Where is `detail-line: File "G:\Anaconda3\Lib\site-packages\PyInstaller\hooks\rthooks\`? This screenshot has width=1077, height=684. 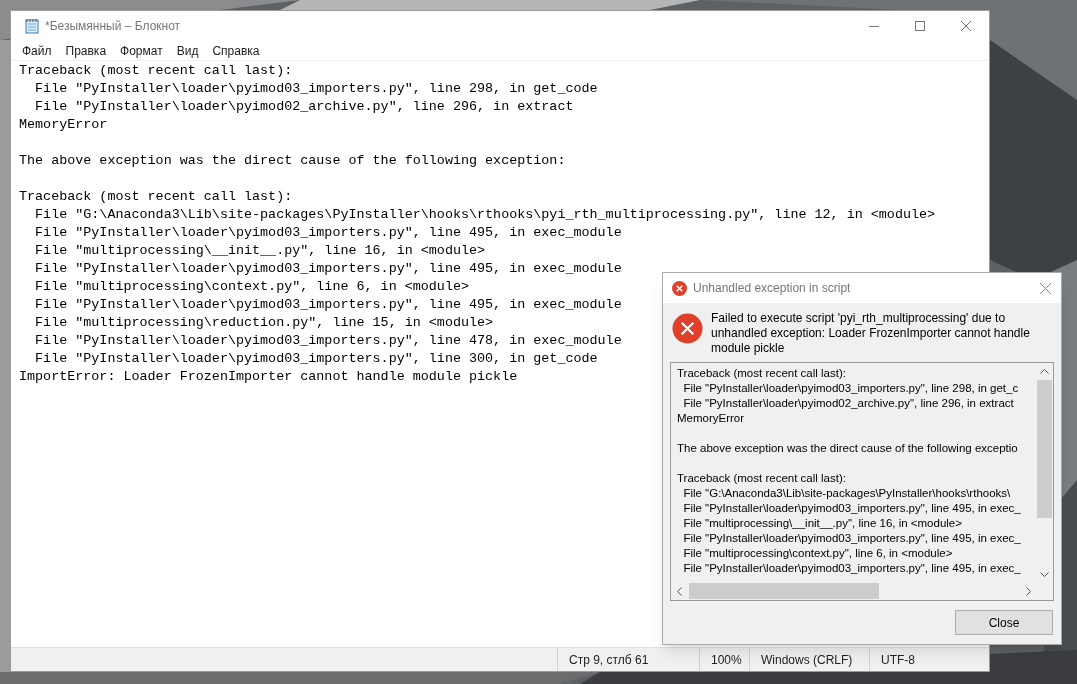
detail-line: File "G:\Anaconda3\Lib\site-packages\PyInstaller\hooks\rthooks\ is located at coordinates (846, 493).